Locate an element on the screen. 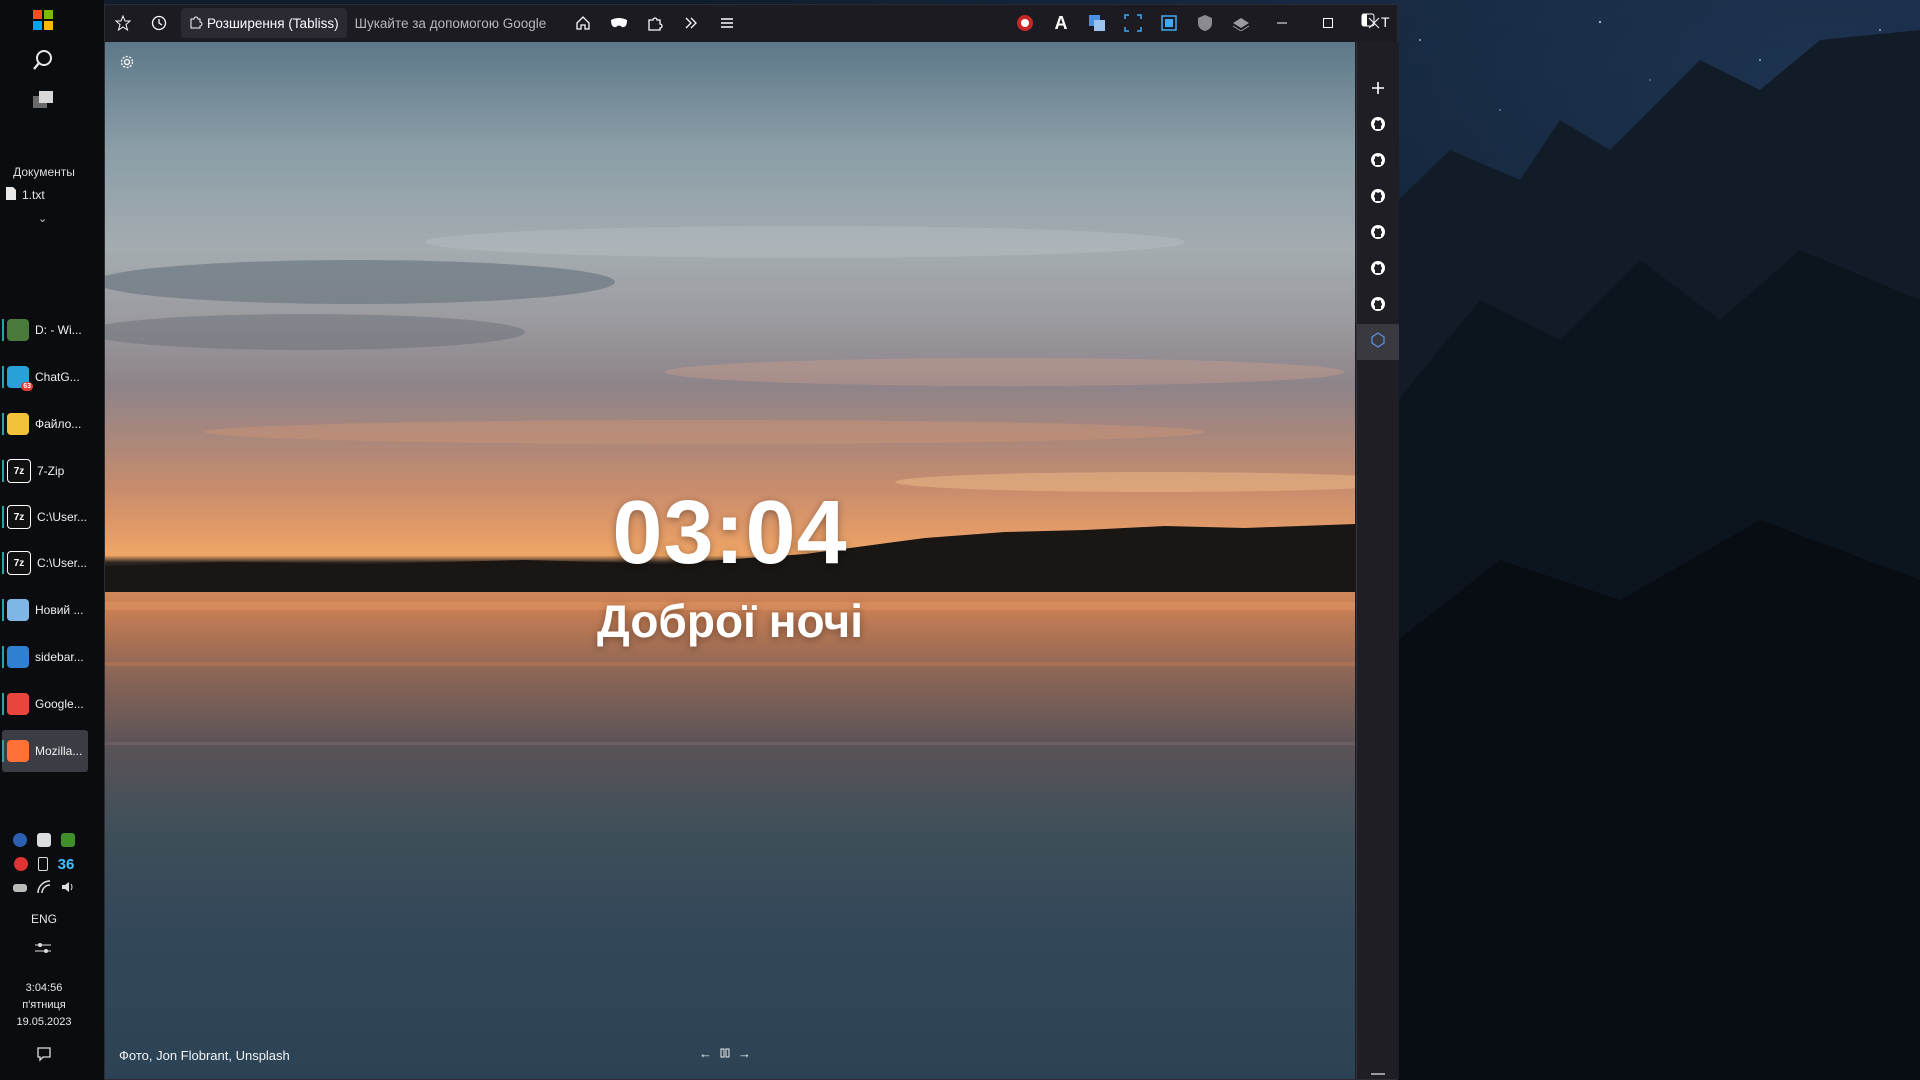  file-icon is located at coordinates (11, 195).